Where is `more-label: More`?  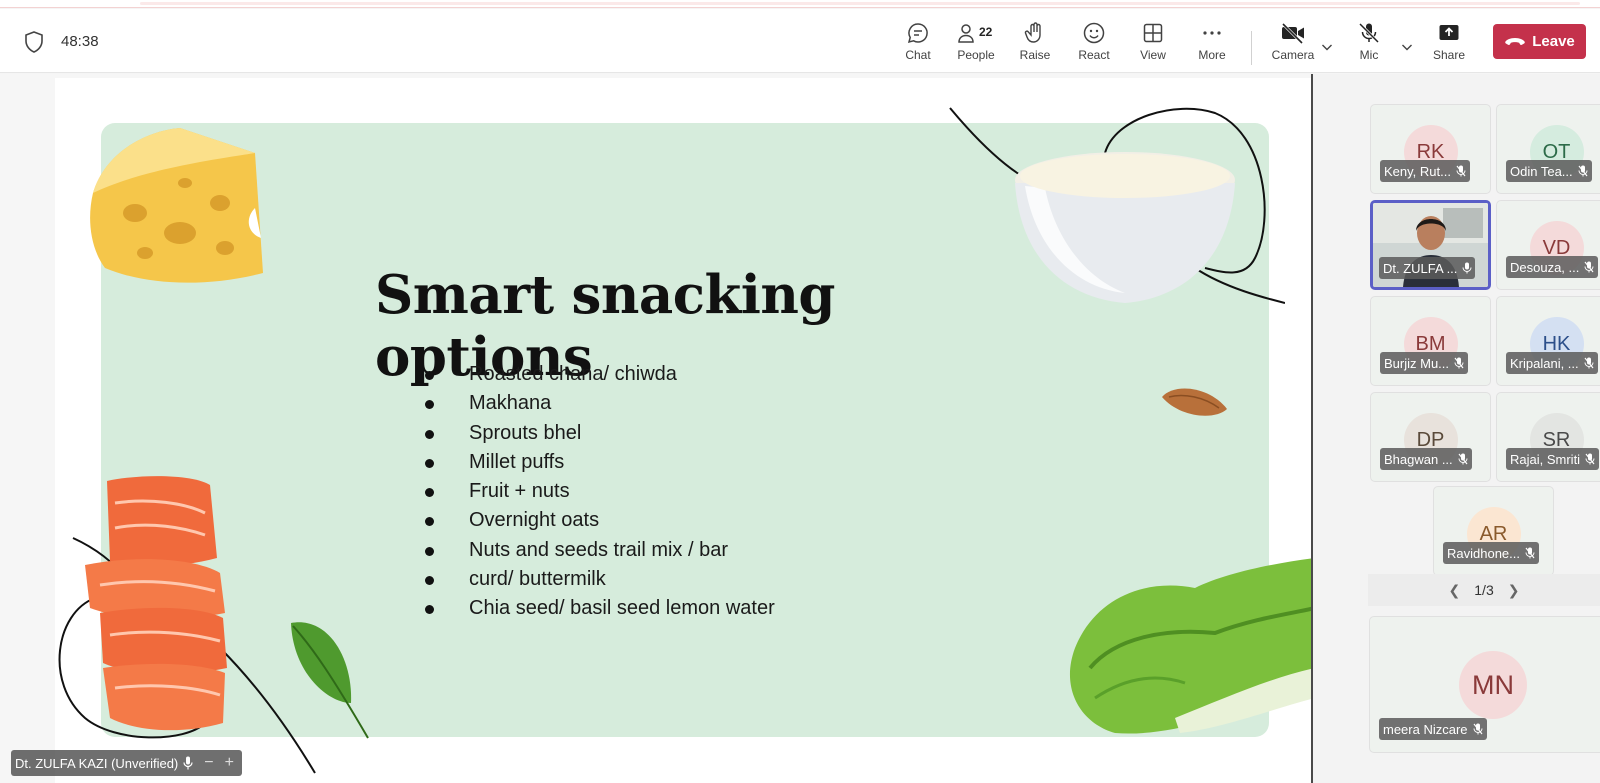 more-label: More is located at coordinates (1212, 55).